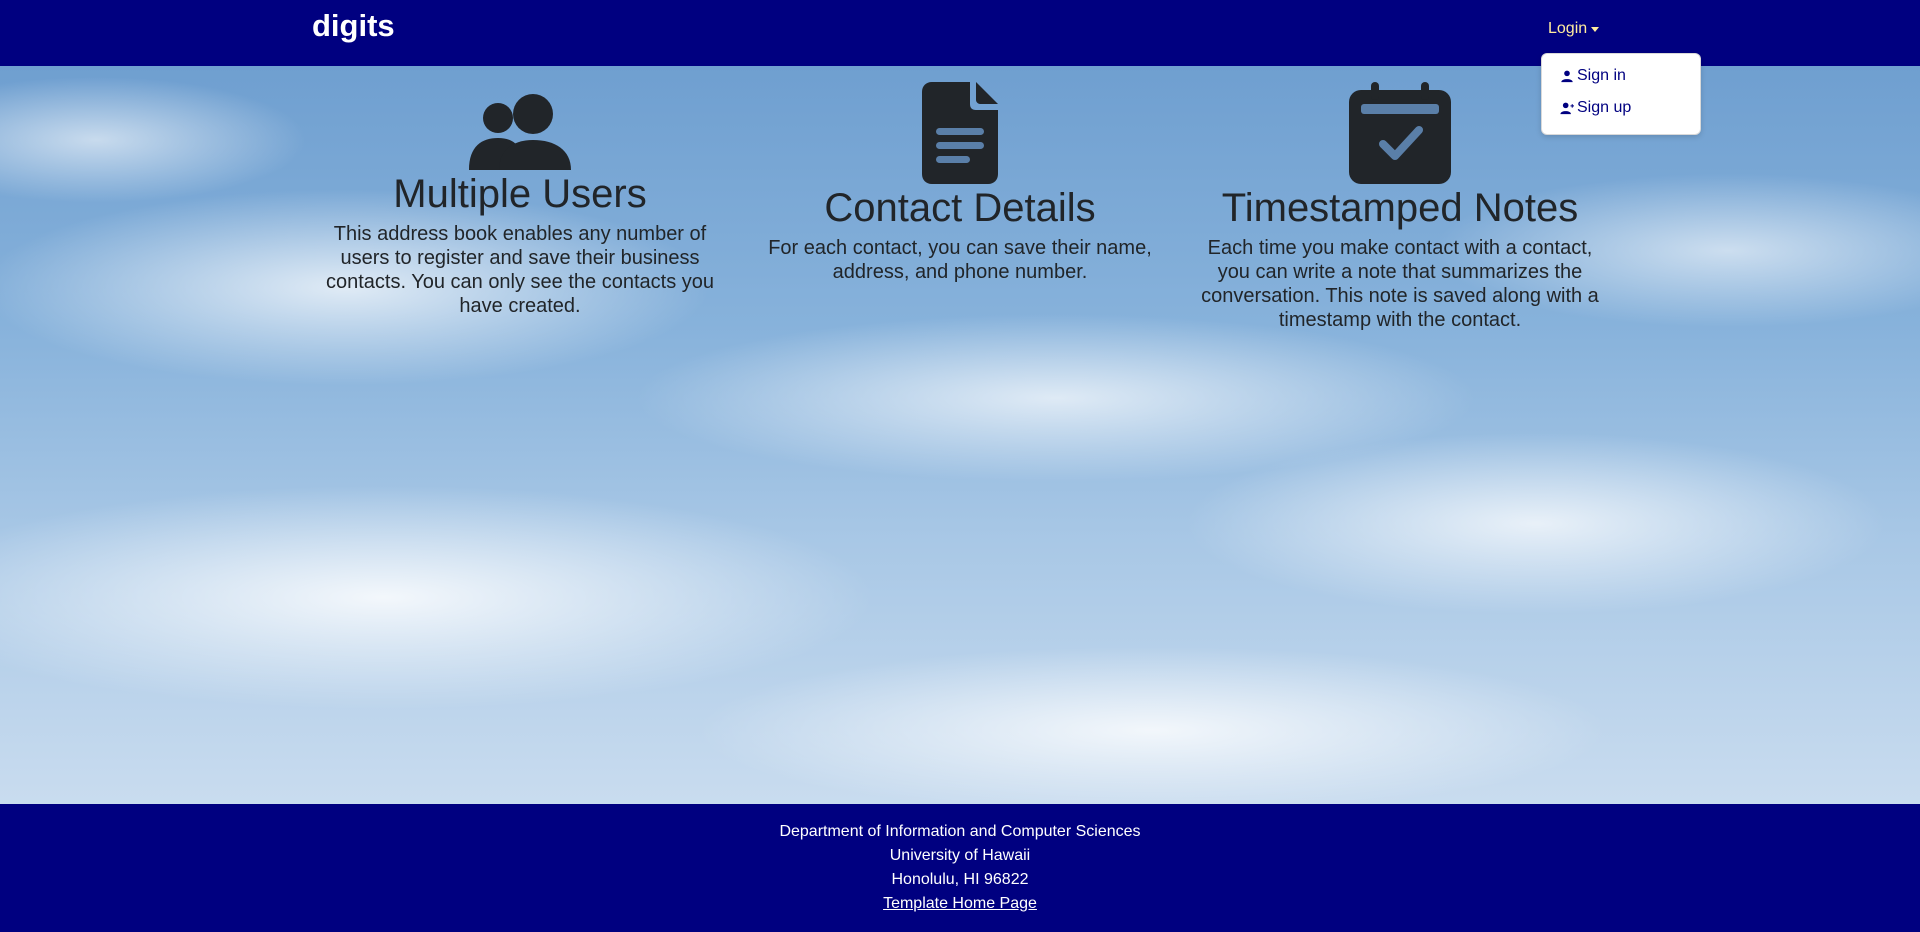 Image resolution: width=1920 pixels, height=932 pixels. Describe the element at coordinates (353, 26) in the screenshot. I see `brand-link: digits` at that location.